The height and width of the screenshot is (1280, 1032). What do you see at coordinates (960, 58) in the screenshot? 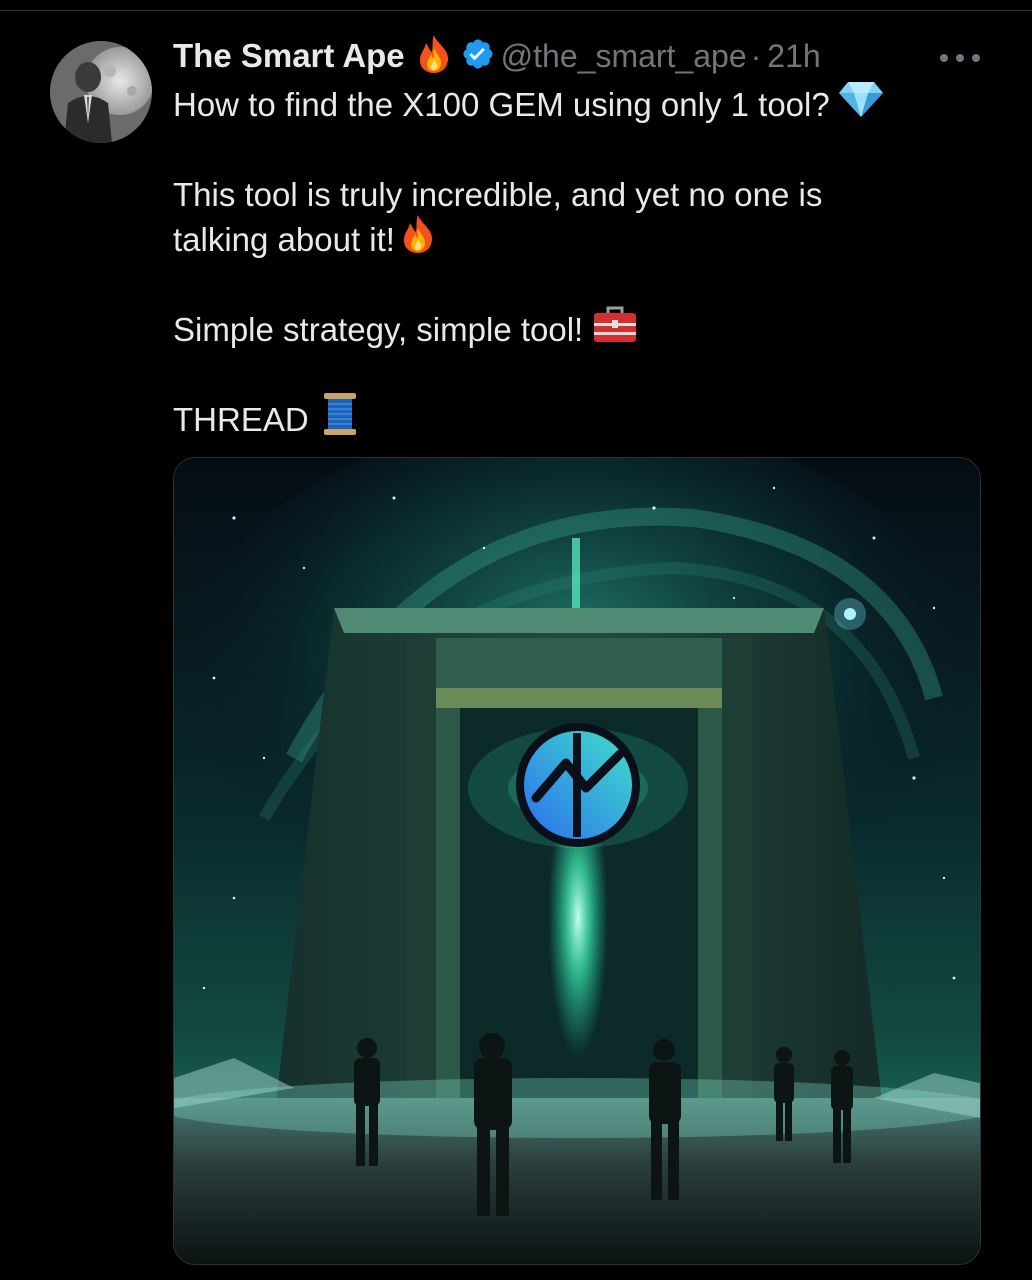
I see `more-options-icon` at bounding box center [960, 58].